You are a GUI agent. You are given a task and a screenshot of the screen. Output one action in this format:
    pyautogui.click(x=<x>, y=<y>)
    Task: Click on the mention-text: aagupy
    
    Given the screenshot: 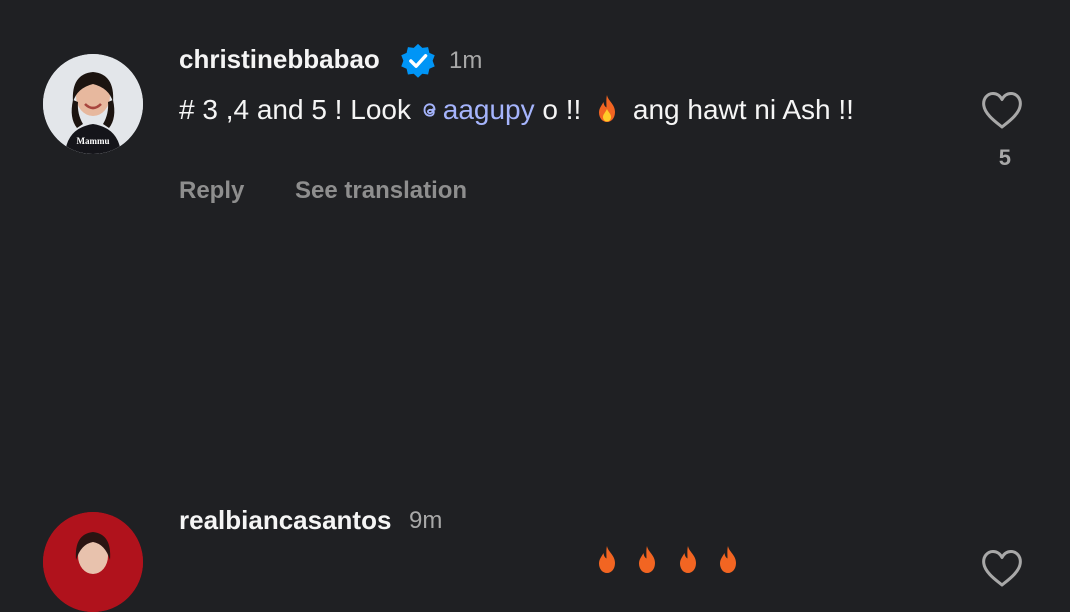 What is the action you would take?
    pyautogui.click(x=489, y=109)
    